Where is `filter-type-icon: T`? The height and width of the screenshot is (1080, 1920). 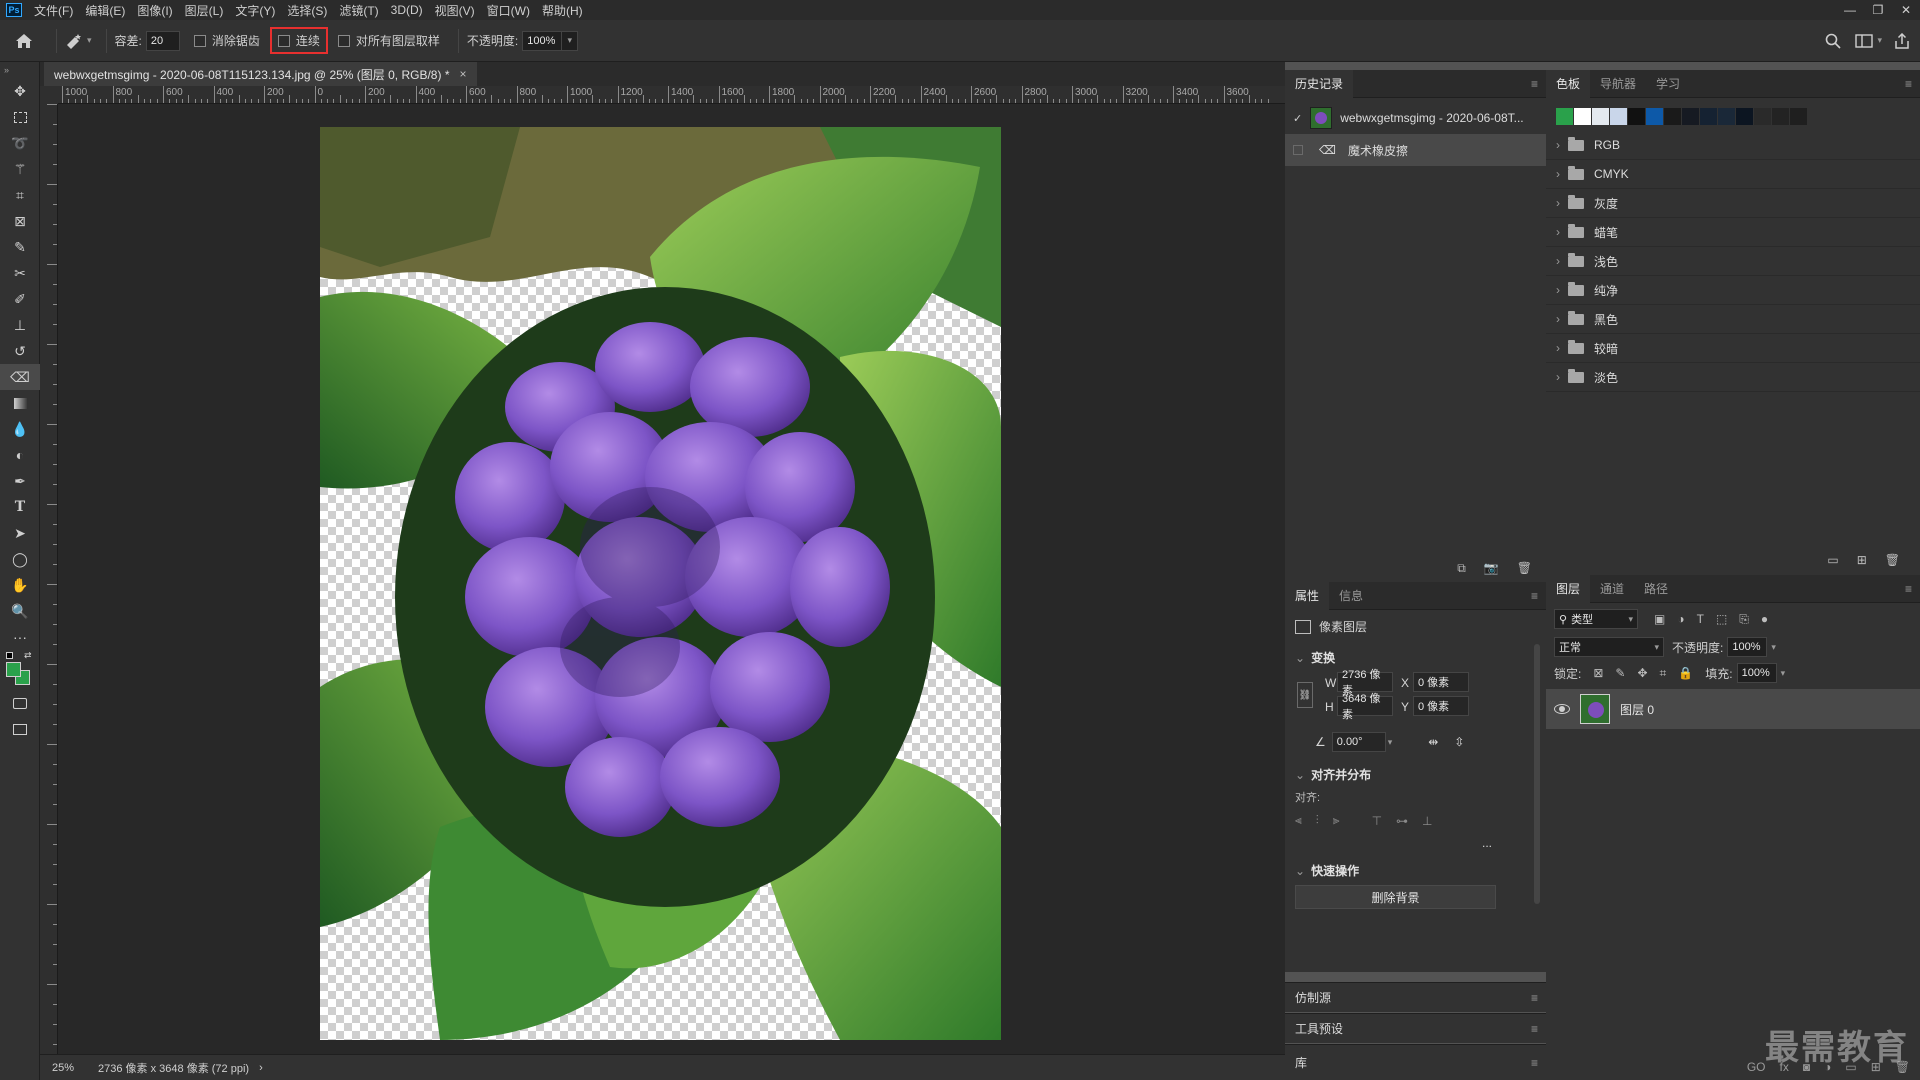
filter-type-icon: T is located at coordinates (1700, 619).